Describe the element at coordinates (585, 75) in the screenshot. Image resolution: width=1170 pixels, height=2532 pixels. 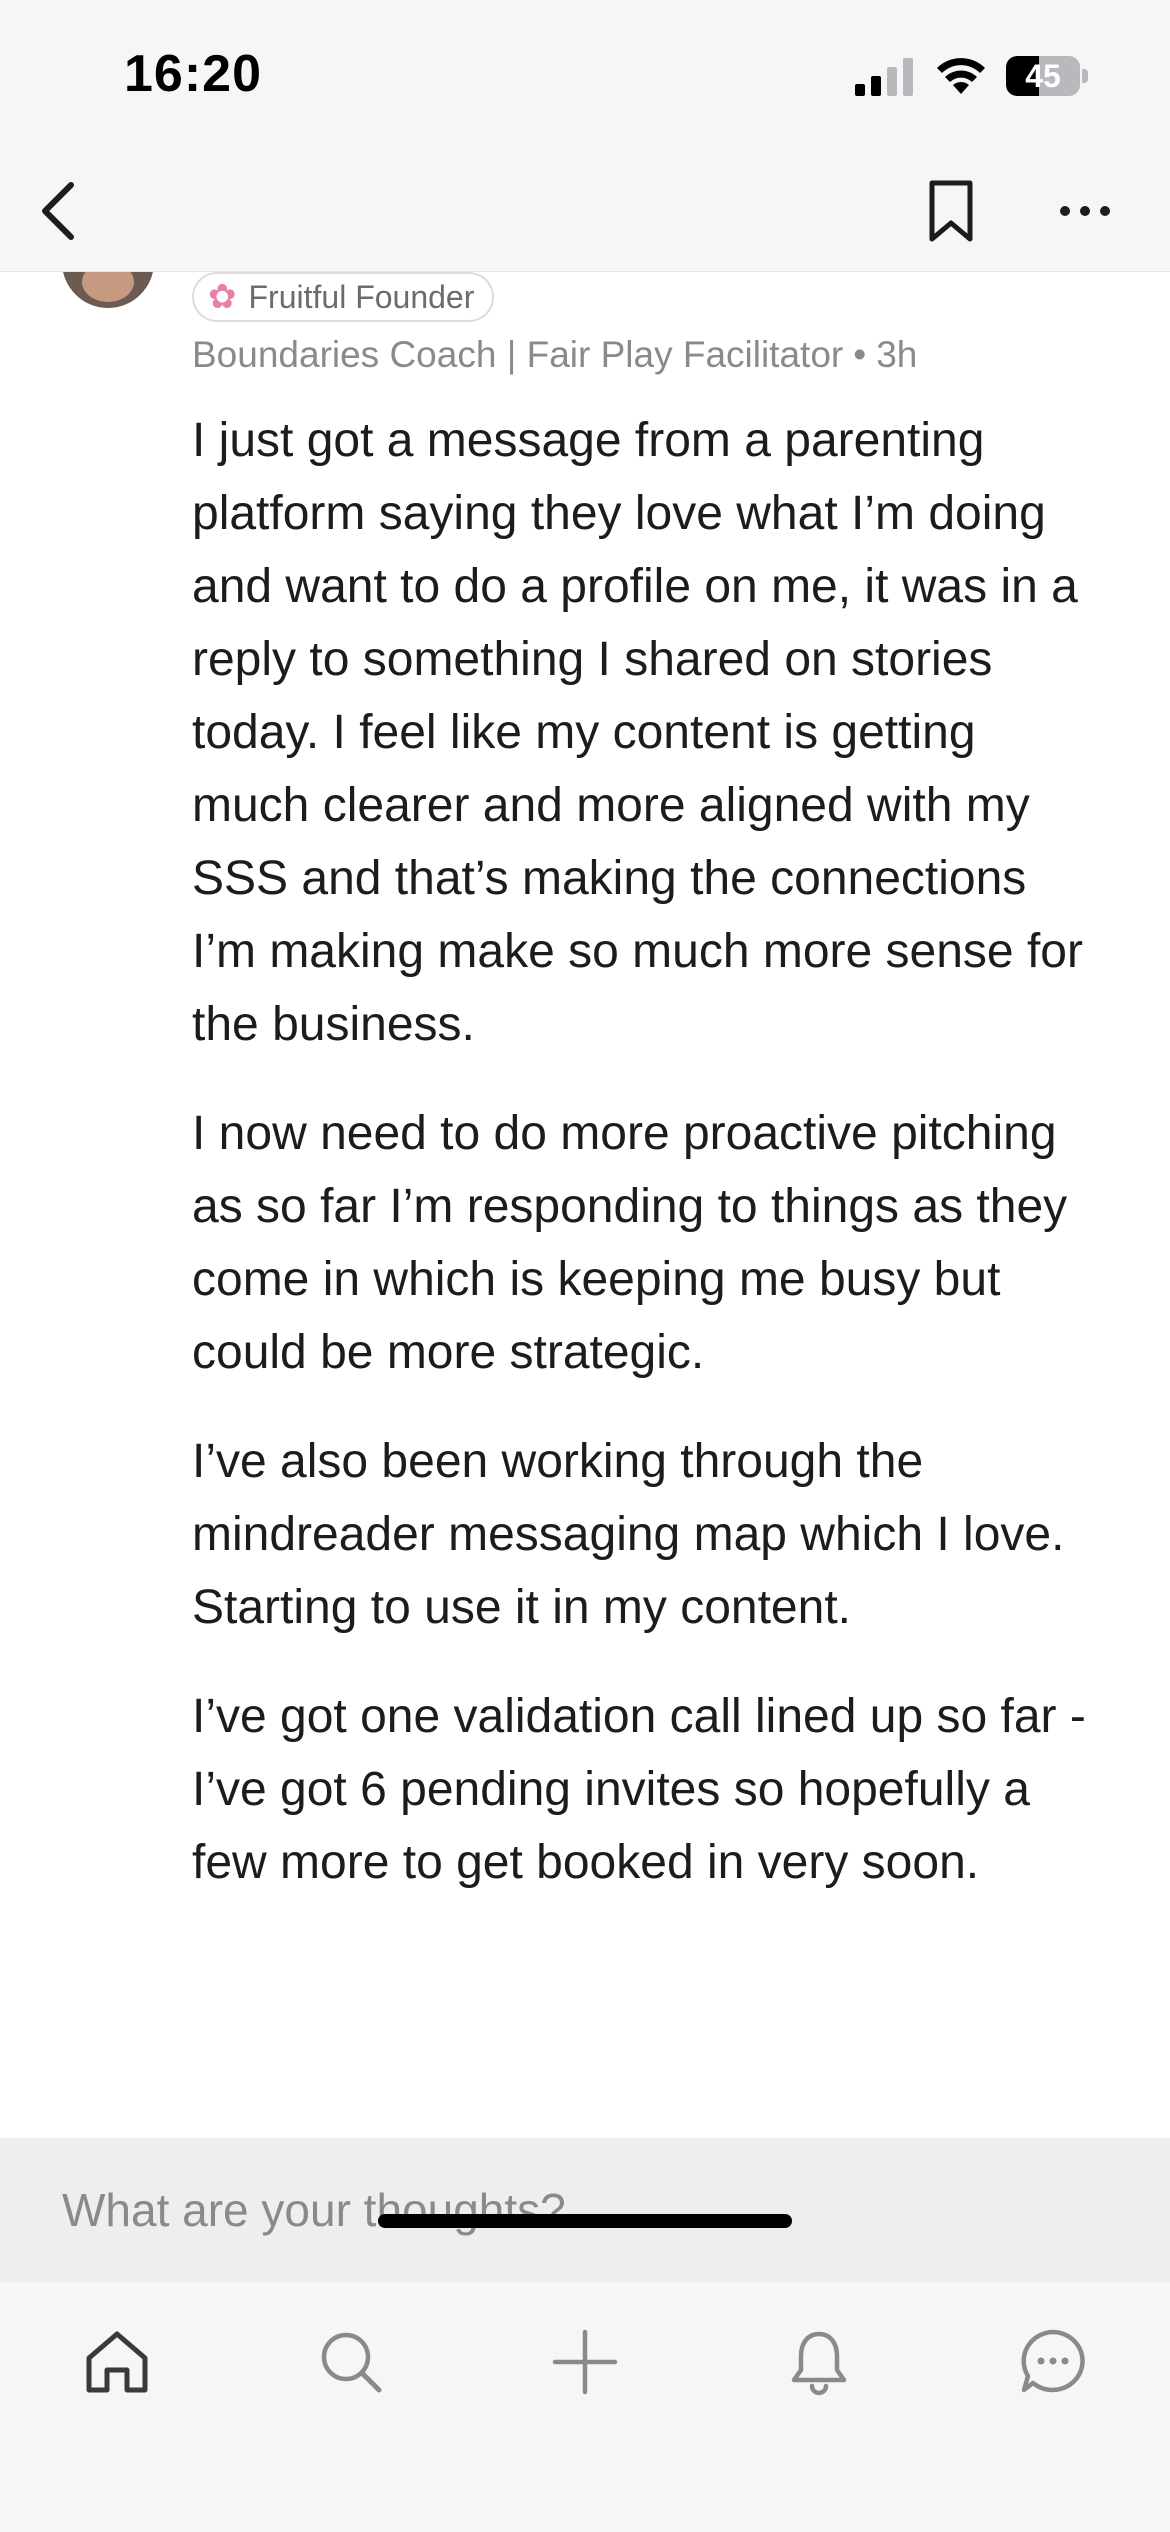
I see `status-bar: 16:20 45` at that location.